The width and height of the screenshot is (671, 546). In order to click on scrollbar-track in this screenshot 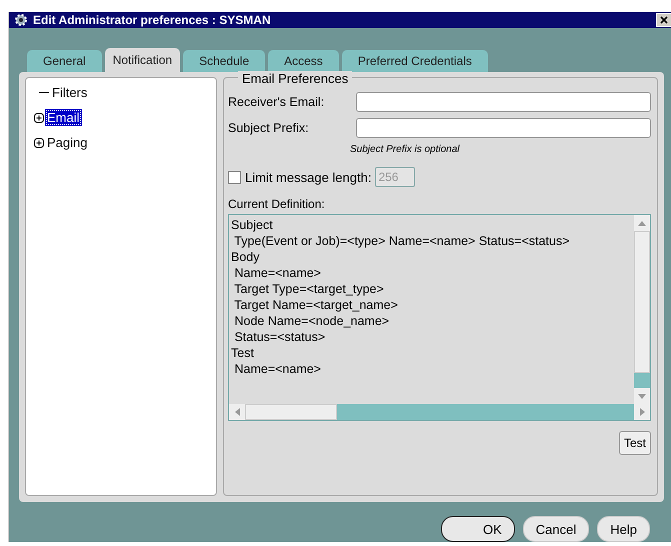, I will do `click(642, 380)`.